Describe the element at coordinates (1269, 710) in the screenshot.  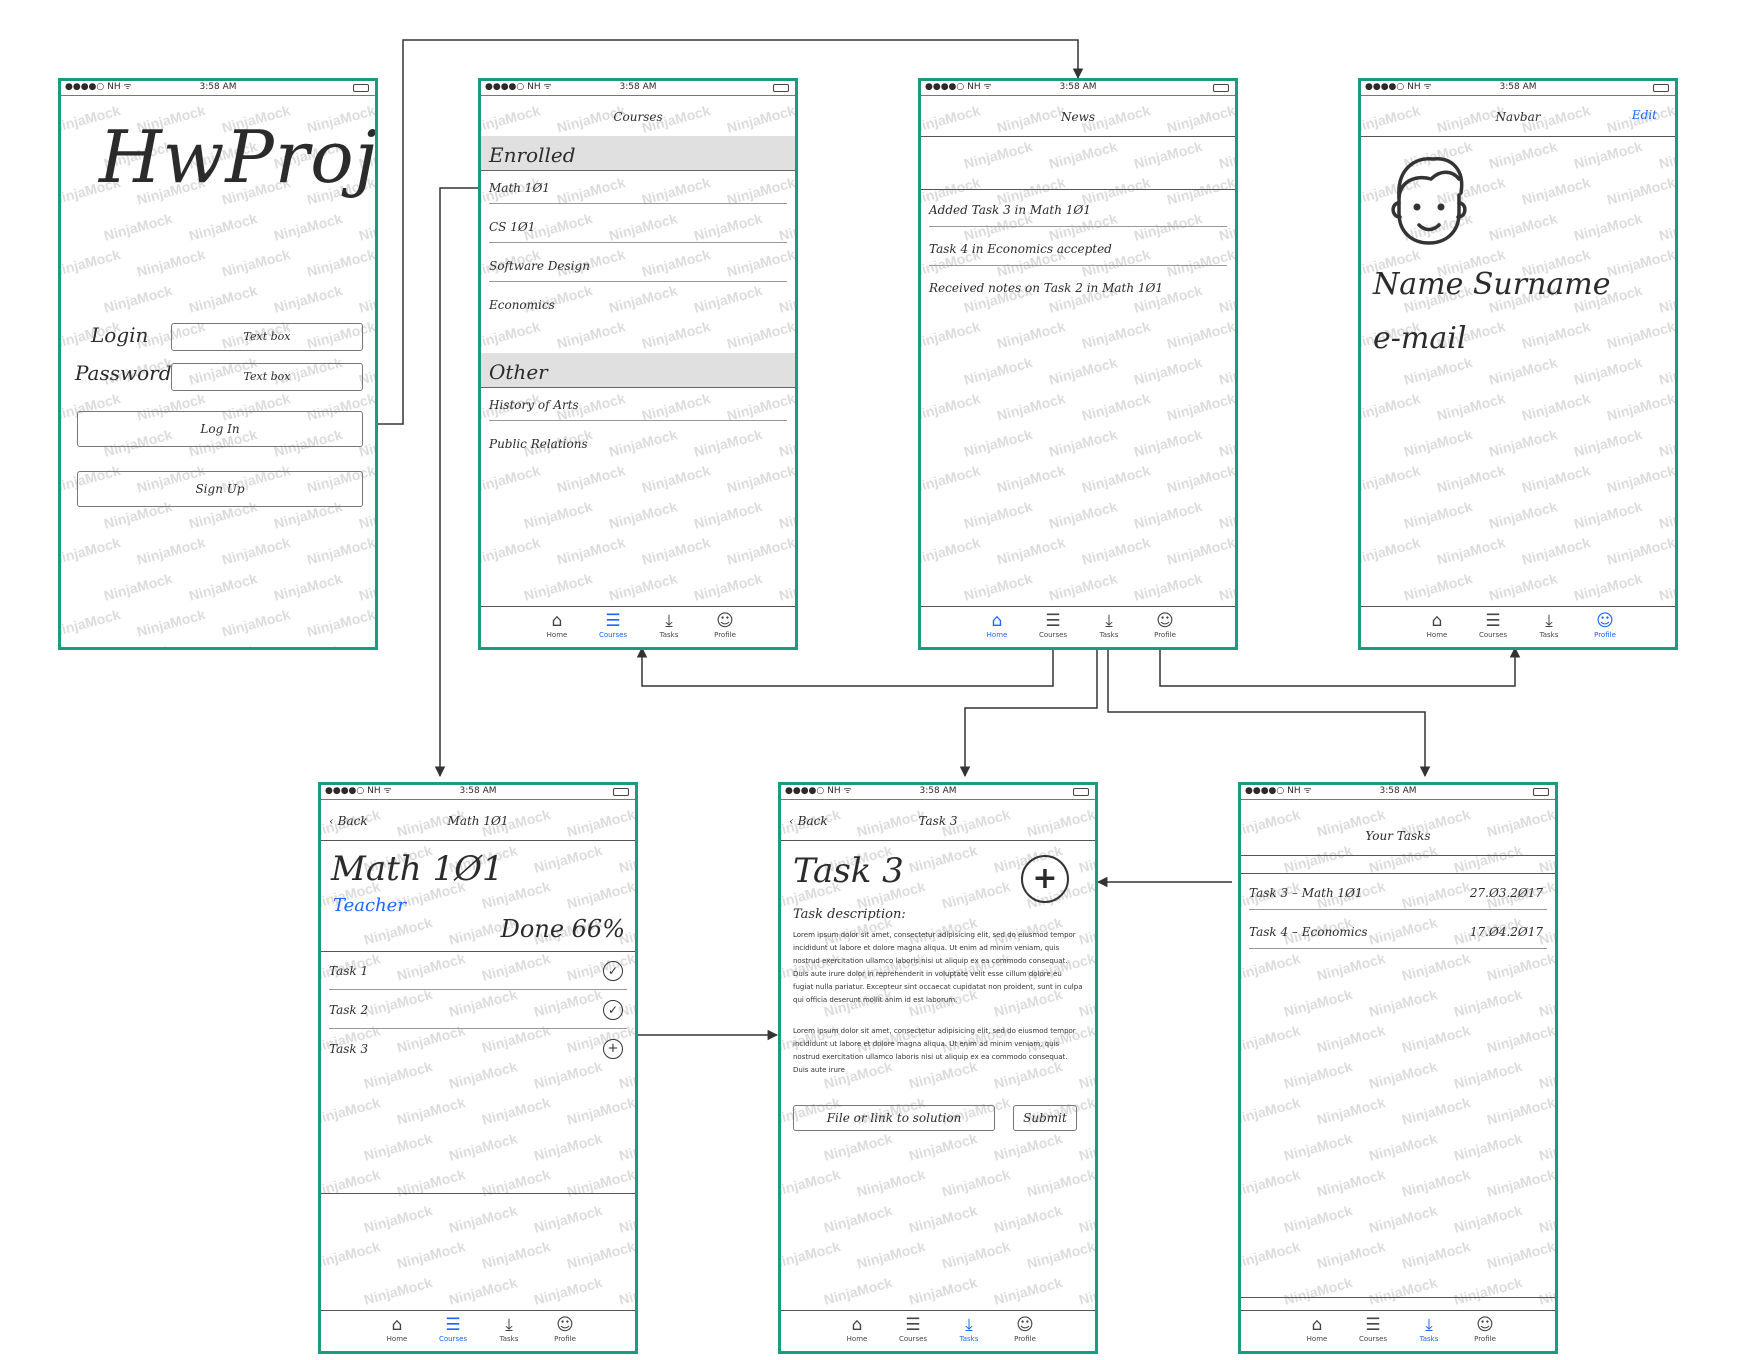
I see `connector-news-tasks-to-yourtasks` at that location.